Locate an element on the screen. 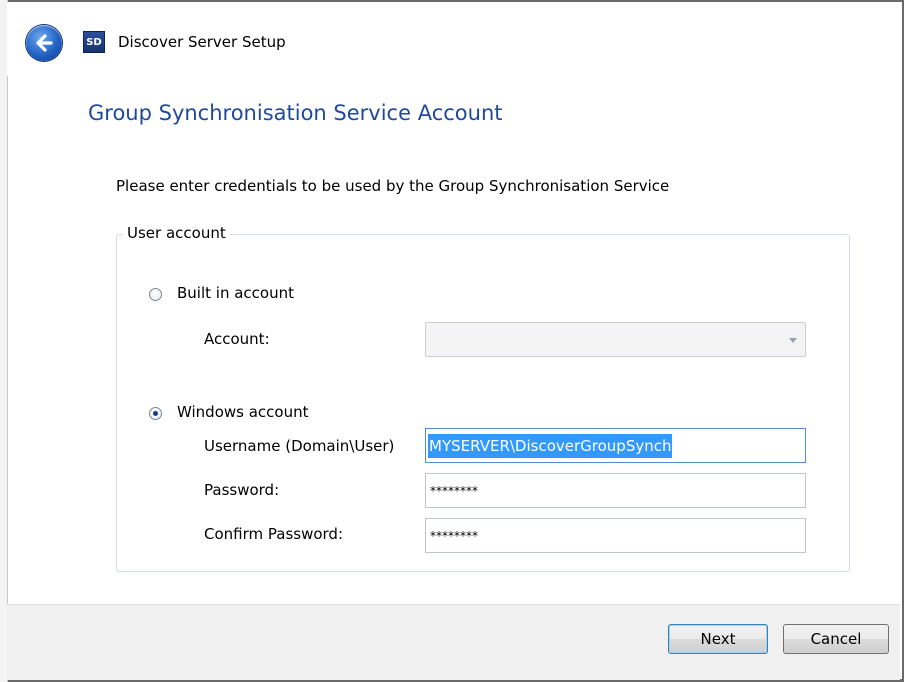 This screenshot has height=682, width=904. username-label: Username (Domain\User) is located at coordinates (299, 446).